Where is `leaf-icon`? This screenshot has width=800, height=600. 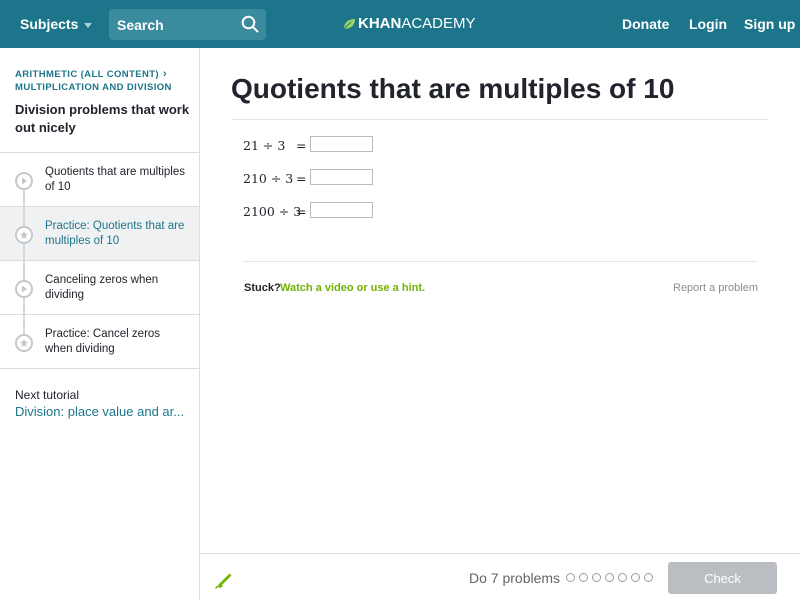 leaf-icon is located at coordinates (349, 23).